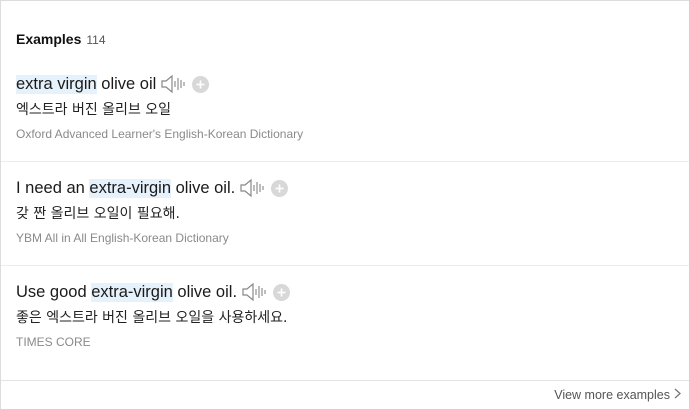 The height and width of the screenshot is (409, 689). What do you see at coordinates (56, 84) in the screenshot?
I see `english-highlight: extra virgin` at bounding box center [56, 84].